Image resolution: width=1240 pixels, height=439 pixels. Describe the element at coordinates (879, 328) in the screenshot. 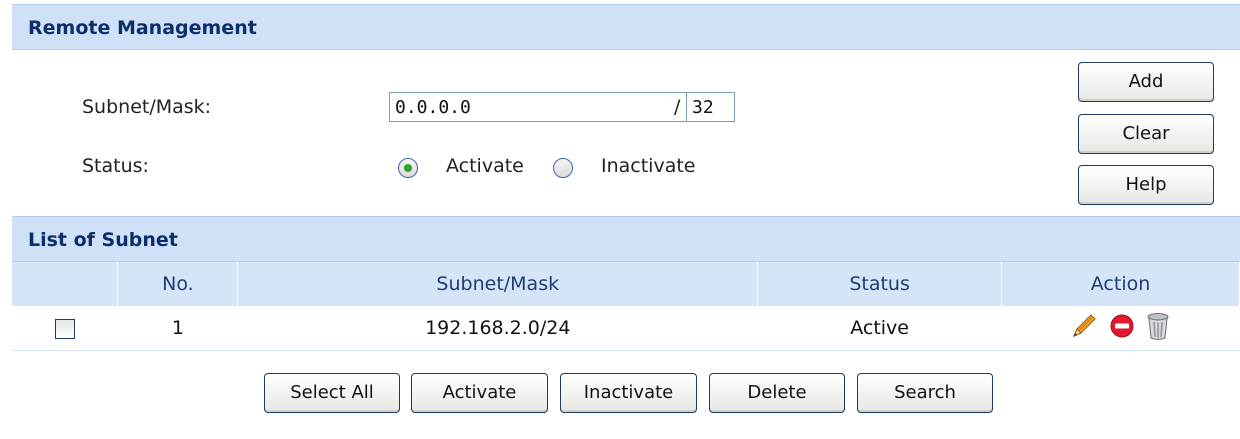

I see `row-status: Active` at that location.